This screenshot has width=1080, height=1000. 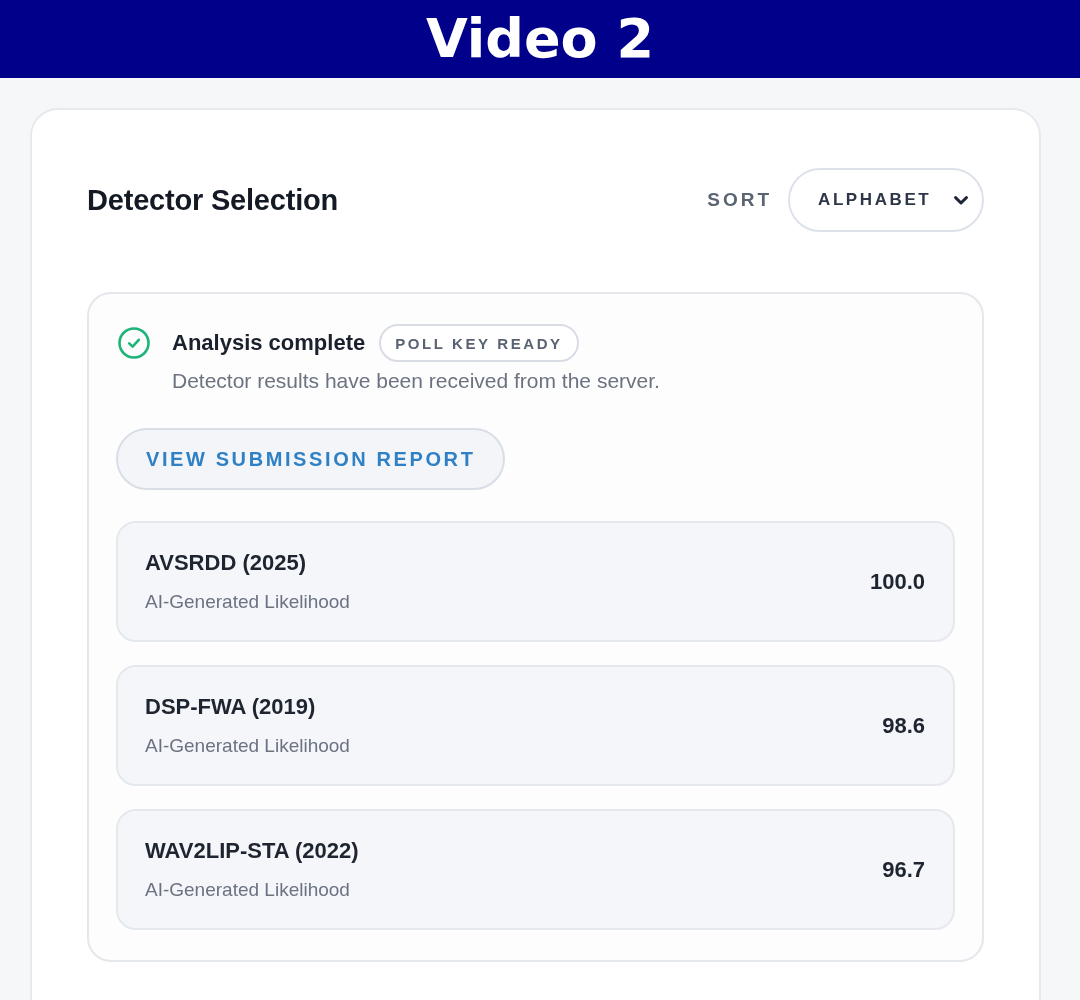 I want to click on sort-dropdown: ALPHABET, so click(x=886, y=200).